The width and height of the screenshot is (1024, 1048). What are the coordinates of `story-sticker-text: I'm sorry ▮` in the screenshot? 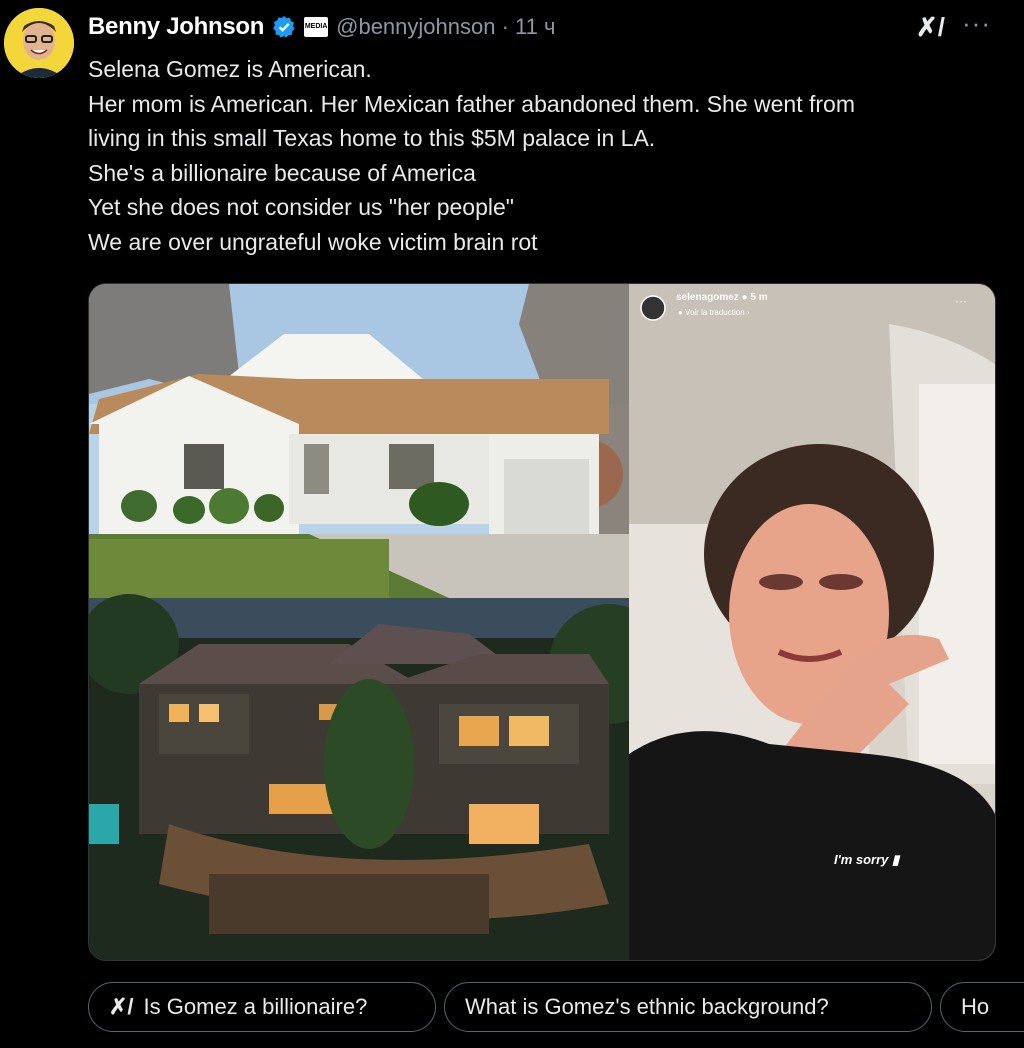 It's located at (867, 859).